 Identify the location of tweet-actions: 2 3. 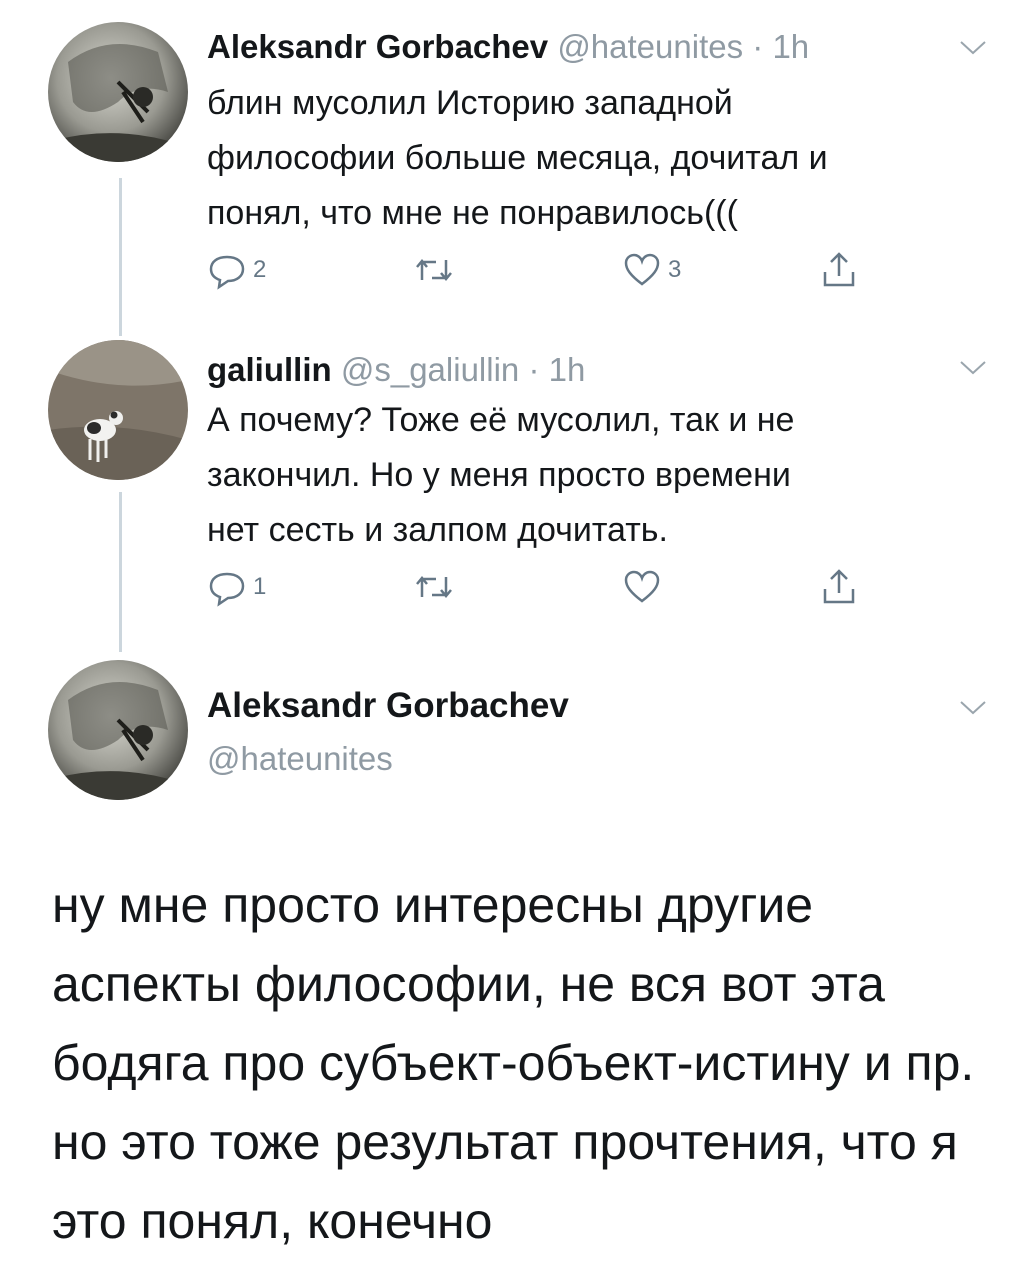
(547, 270).